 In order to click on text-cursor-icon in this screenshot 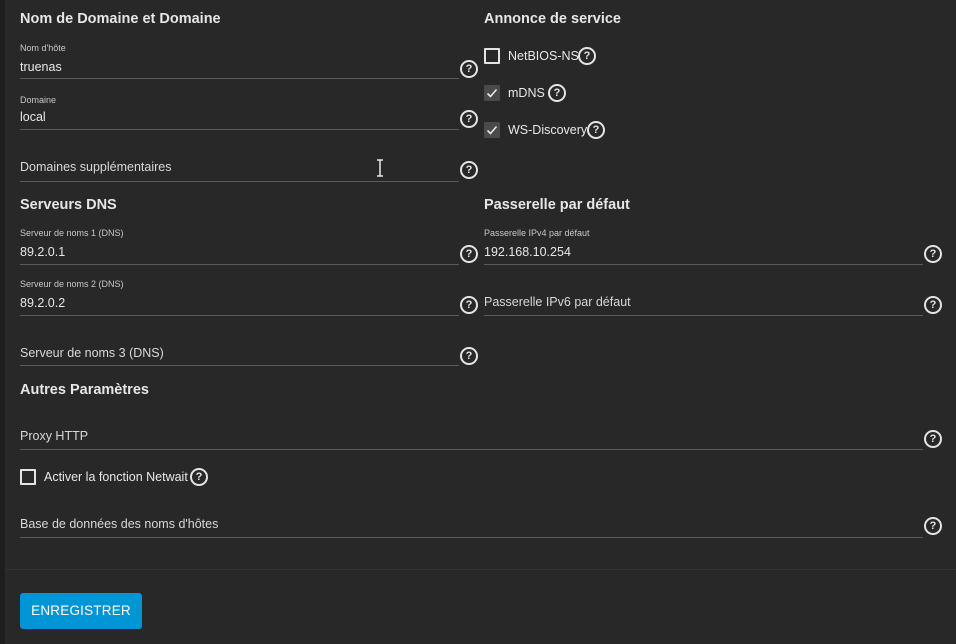, I will do `click(380, 168)`.